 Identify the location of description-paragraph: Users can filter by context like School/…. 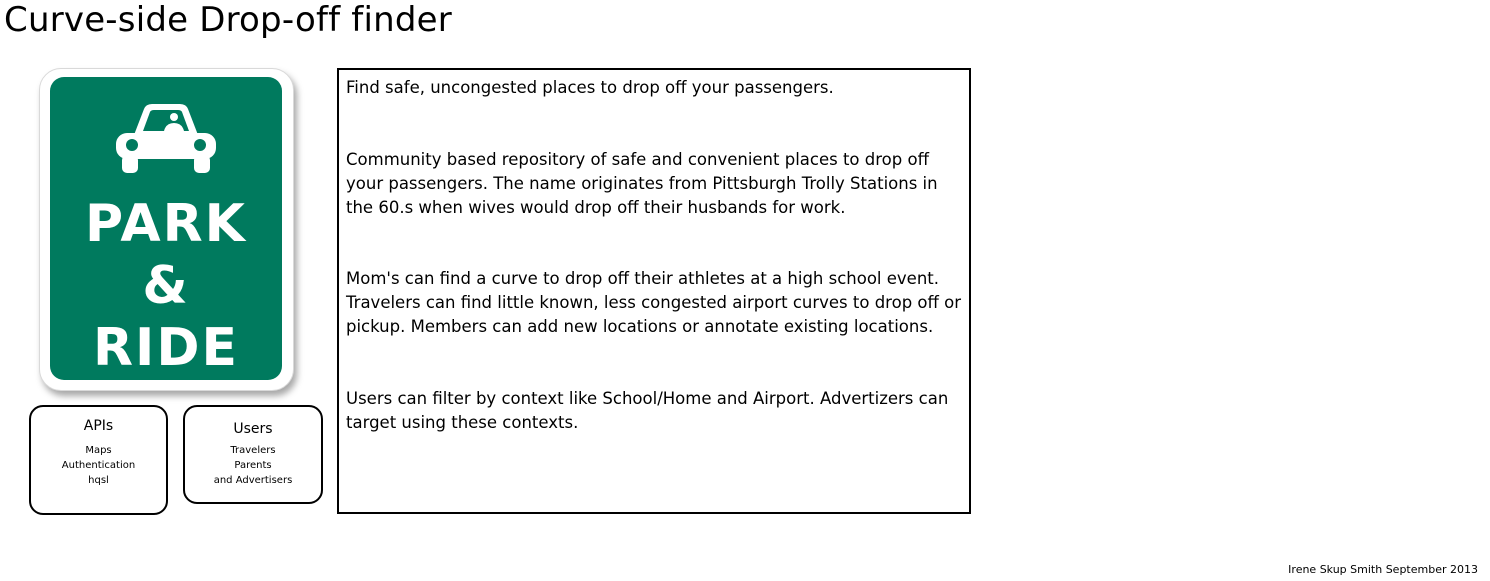
(647, 410).